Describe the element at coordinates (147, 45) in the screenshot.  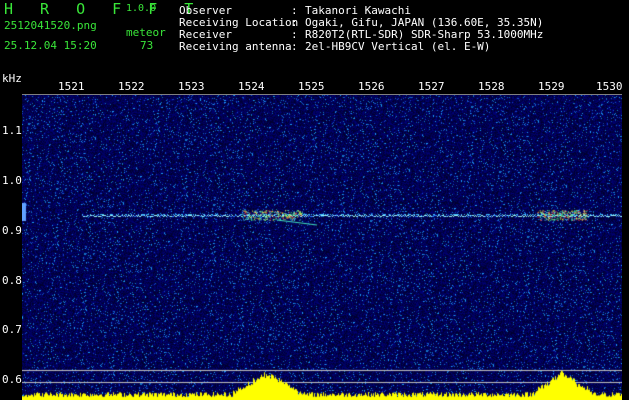
I see `meteor-count: 73` at that location.